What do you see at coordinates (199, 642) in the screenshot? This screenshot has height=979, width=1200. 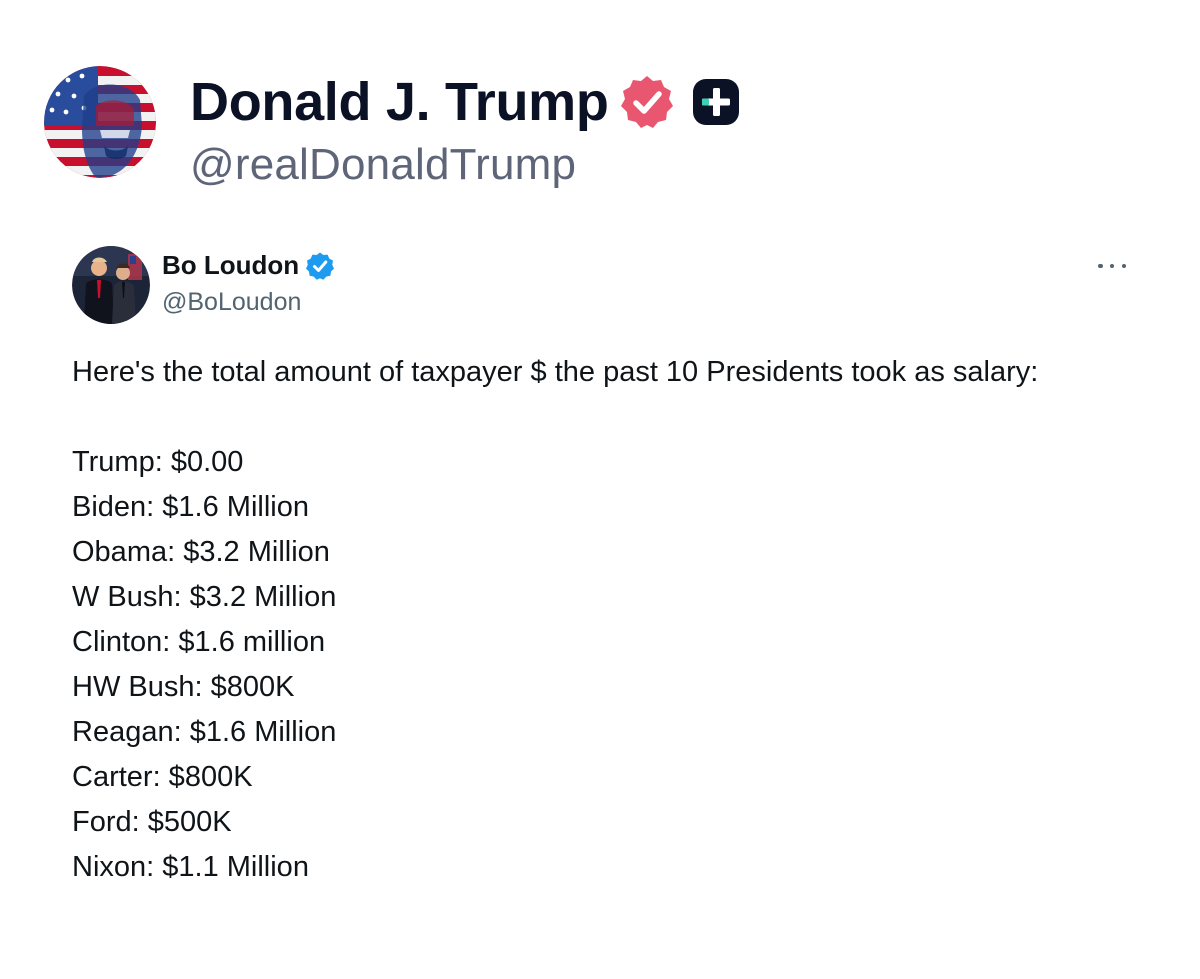 I see `list-item: Clinton: $1.6 million` at bounding box center [199, 642].